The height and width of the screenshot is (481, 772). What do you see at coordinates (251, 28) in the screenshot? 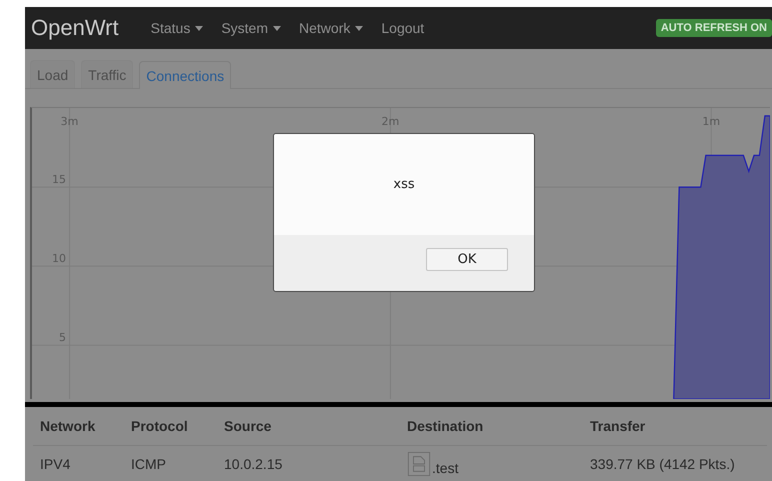
I see `menu-item: System` at bounding box center [251, 28].